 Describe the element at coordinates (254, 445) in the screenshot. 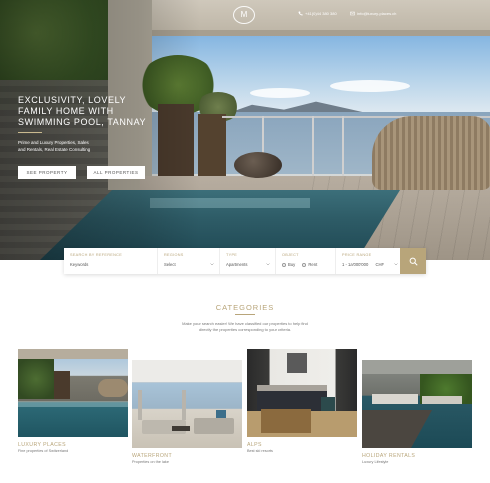

I see `category-title: ALPS` at that location.